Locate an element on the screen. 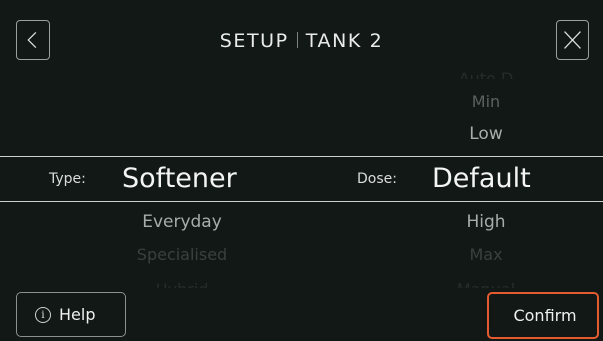 The width and height of the screenshot is (603, 341). page-title: SETUP TANK 2 is located at coordinates (301, 41).